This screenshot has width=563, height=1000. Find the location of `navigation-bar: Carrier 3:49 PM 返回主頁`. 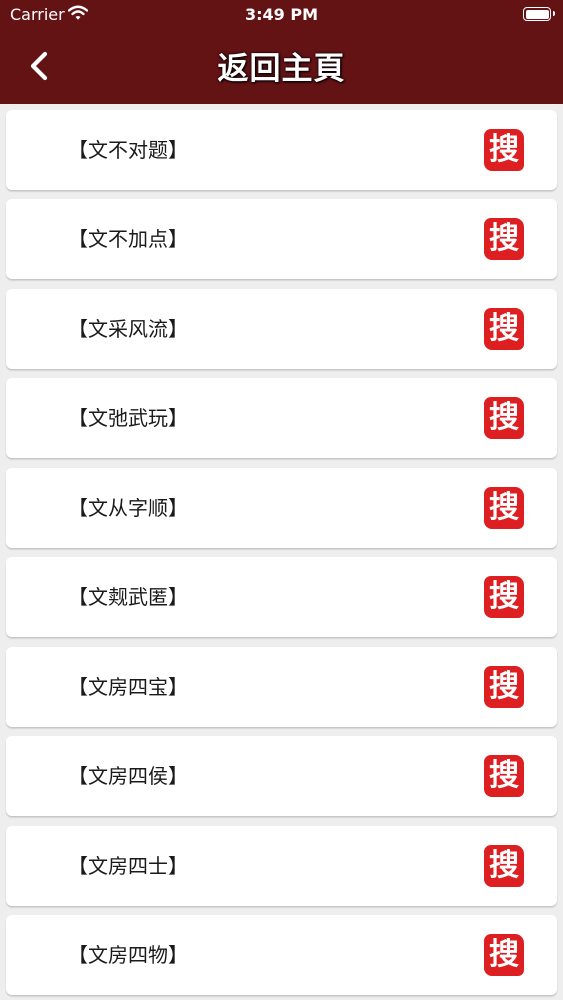

navigation-bar: Carrier 3:49 PM 返回主頁 is located at coordinates (281, 52).